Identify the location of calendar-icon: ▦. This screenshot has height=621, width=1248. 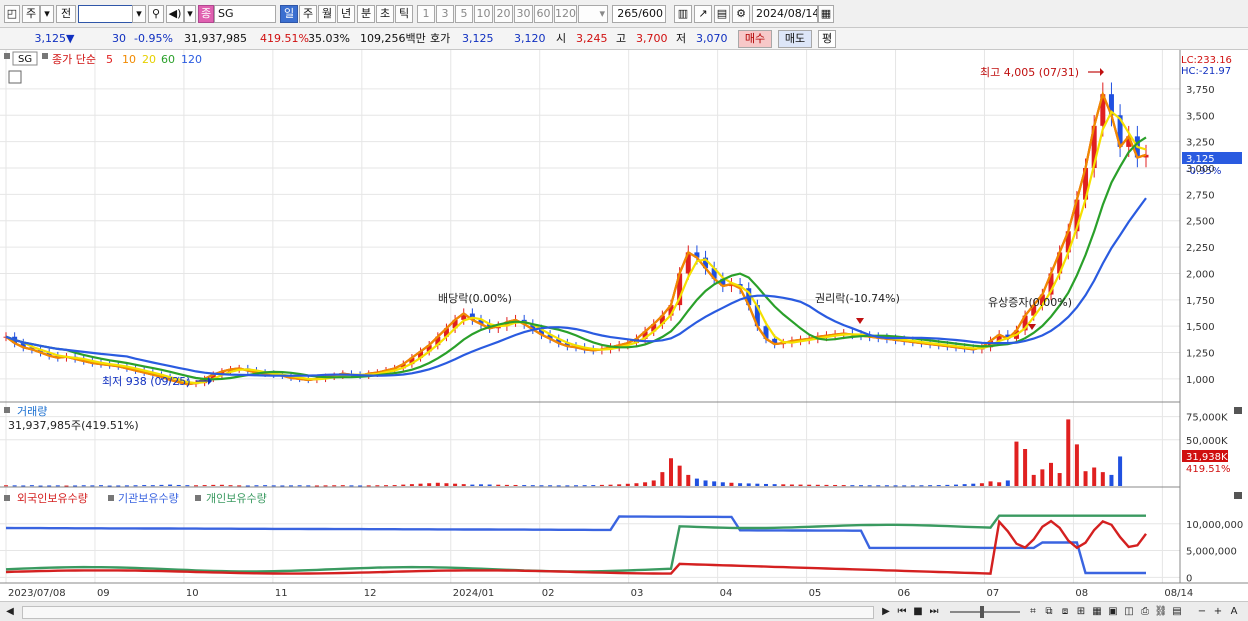
(826, 14).